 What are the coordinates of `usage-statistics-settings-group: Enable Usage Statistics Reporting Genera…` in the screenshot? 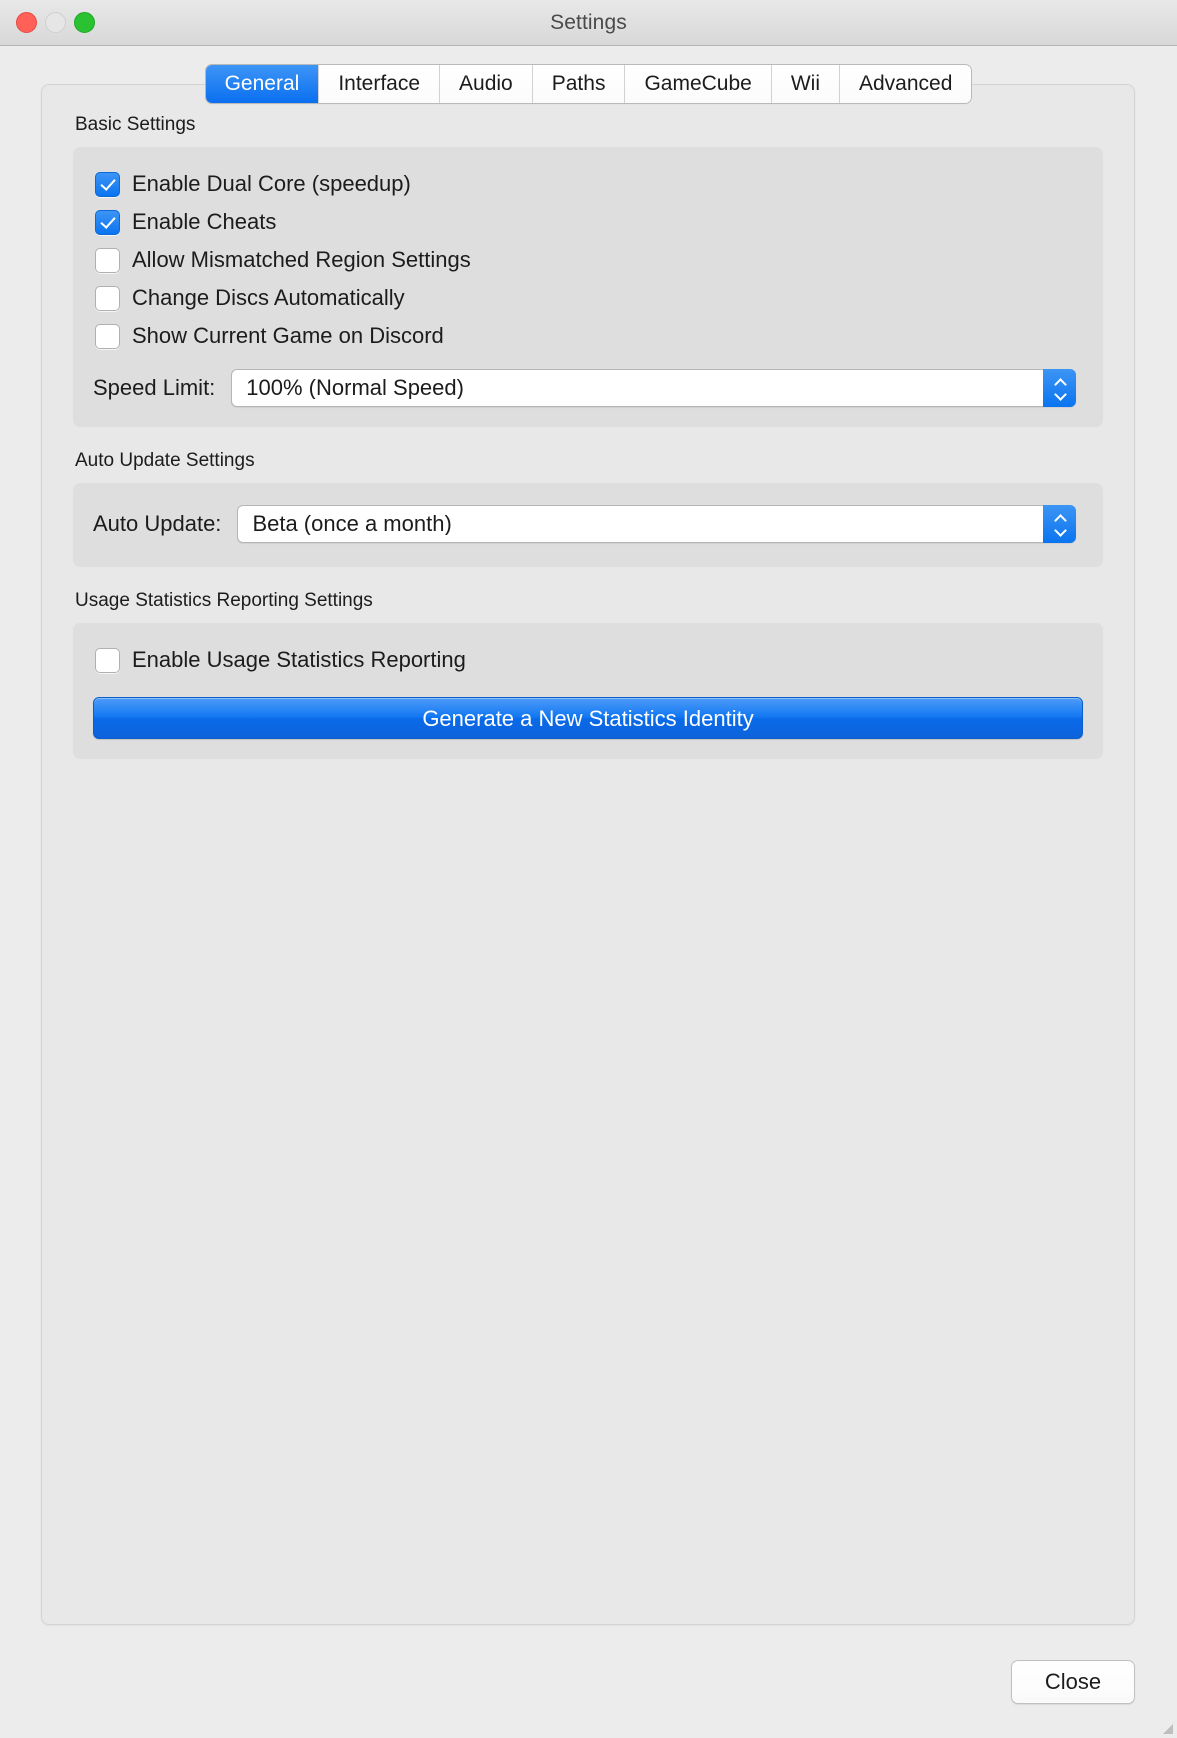 It's located at (588, 691).